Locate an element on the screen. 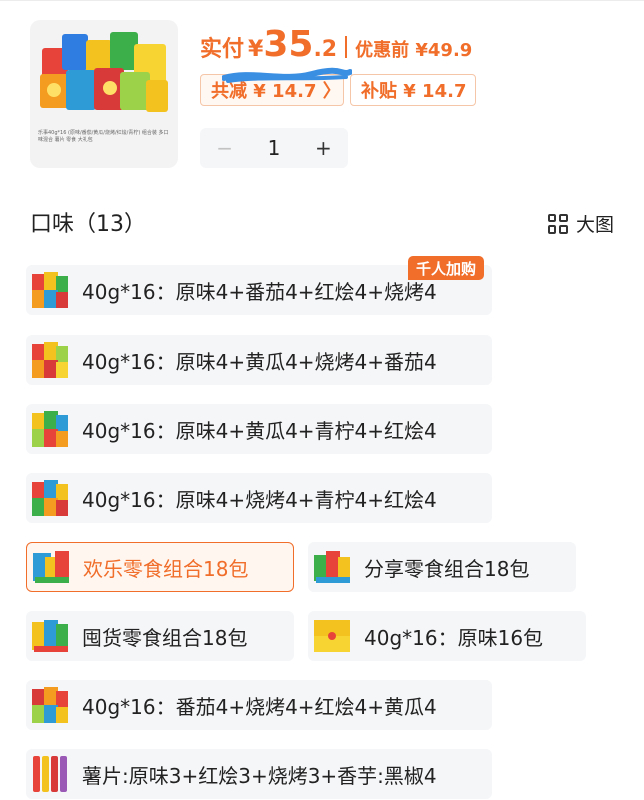 This screenshot has width=644, height=800. flavor-option: 分享零食组合18包 is located at coordinates (442, 567).